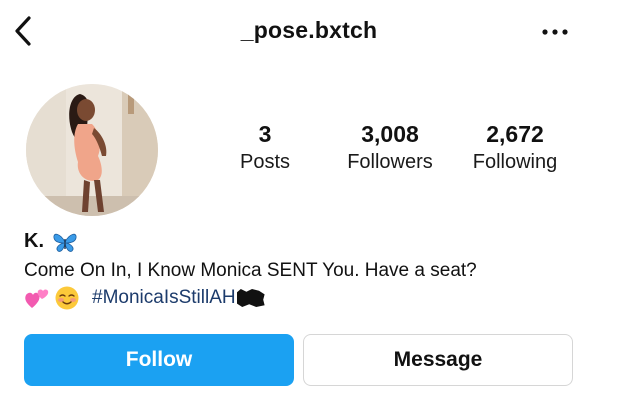 This screenshot has height=409, width=618. I want to click on profile-avatar, so click(92, 150).